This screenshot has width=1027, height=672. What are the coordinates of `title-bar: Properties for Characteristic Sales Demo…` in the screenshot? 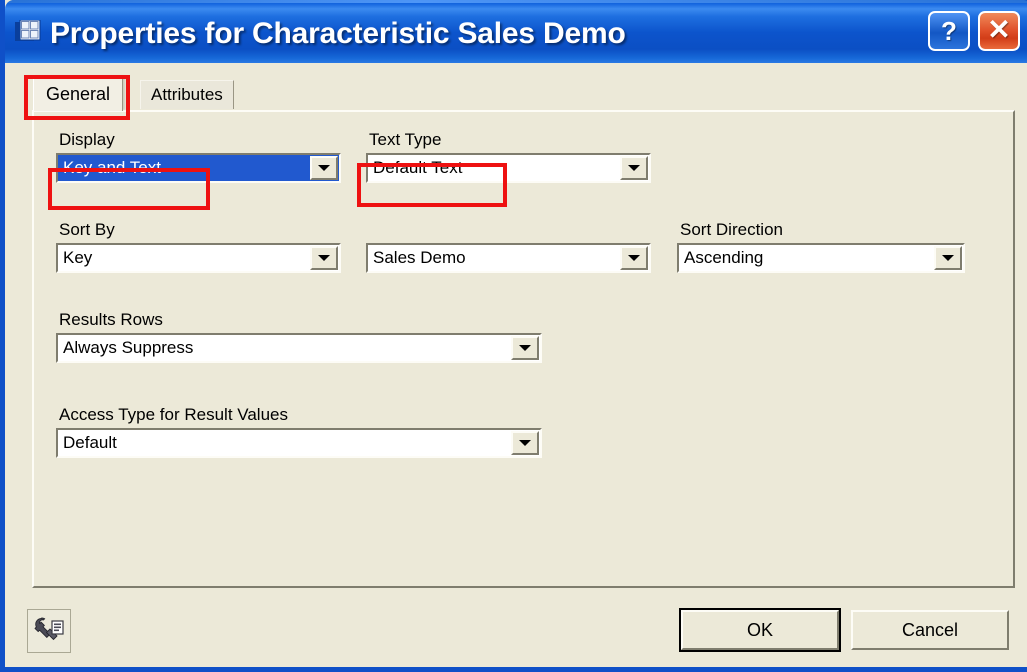 It's located at (516, 31).